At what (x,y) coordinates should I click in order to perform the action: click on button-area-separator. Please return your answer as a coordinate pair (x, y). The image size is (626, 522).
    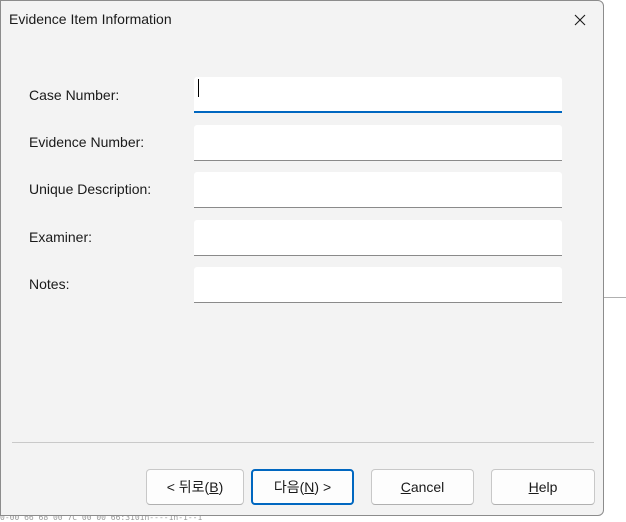
    Looking at the image, I should click on (303, 442).